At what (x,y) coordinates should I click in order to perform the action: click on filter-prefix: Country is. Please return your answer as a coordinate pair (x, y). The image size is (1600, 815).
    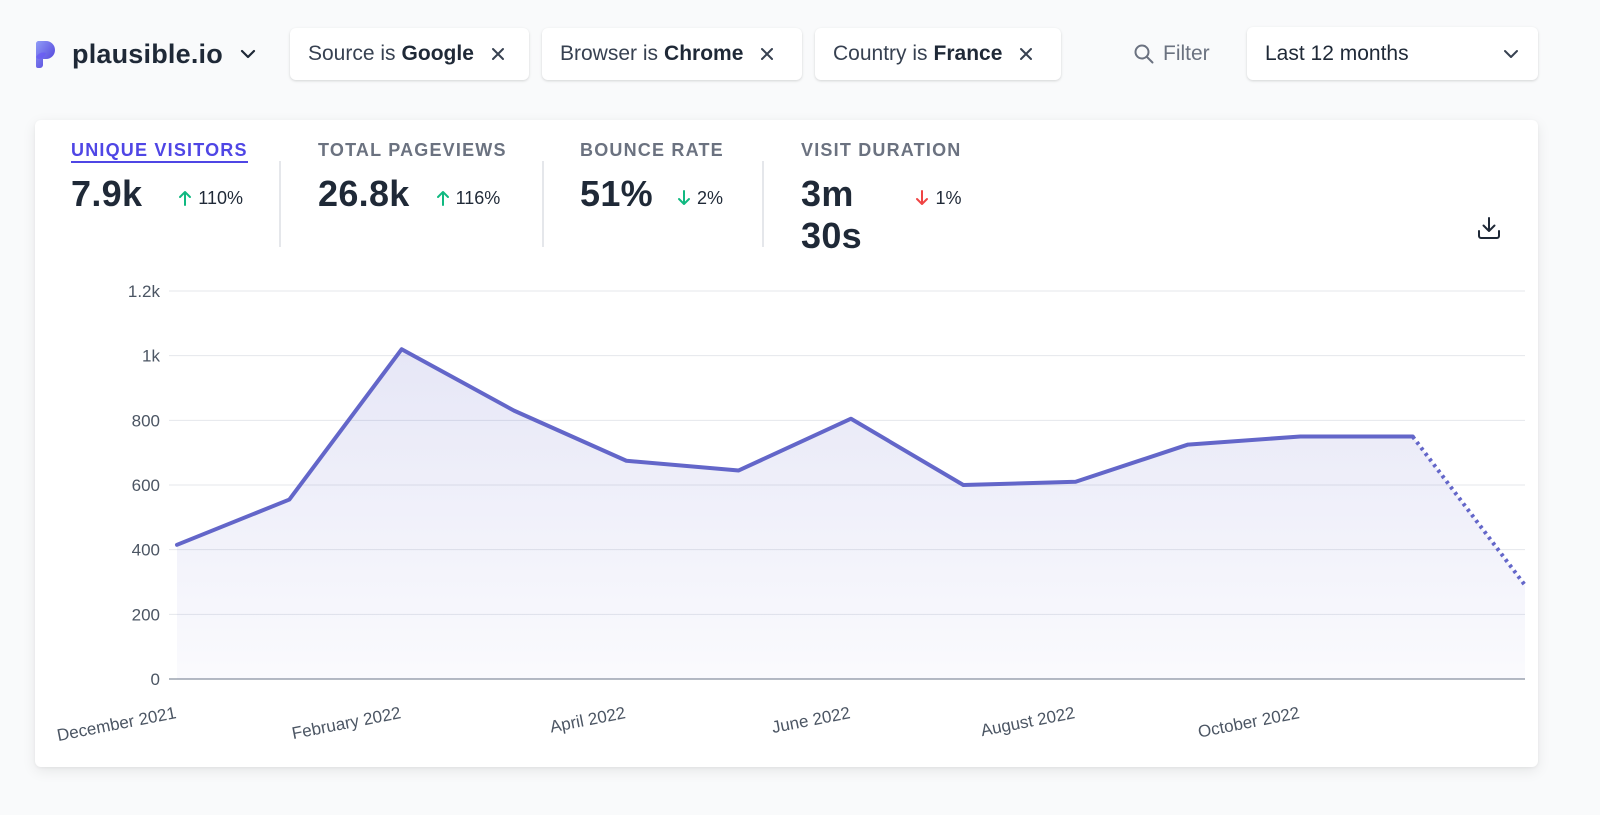
    Looking at the image, I should click on (880, 53).